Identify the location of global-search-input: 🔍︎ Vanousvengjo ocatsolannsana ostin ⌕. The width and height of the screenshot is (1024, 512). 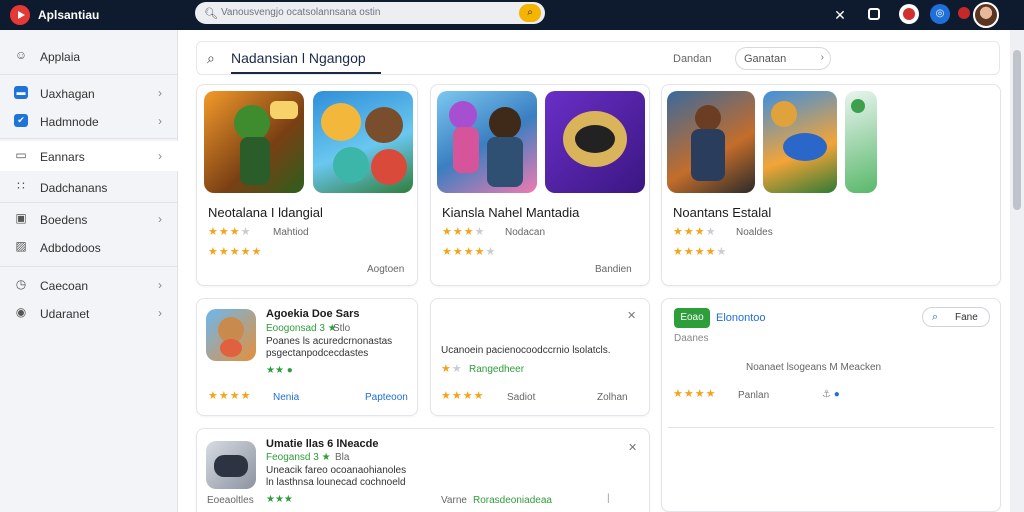
(370, 13).